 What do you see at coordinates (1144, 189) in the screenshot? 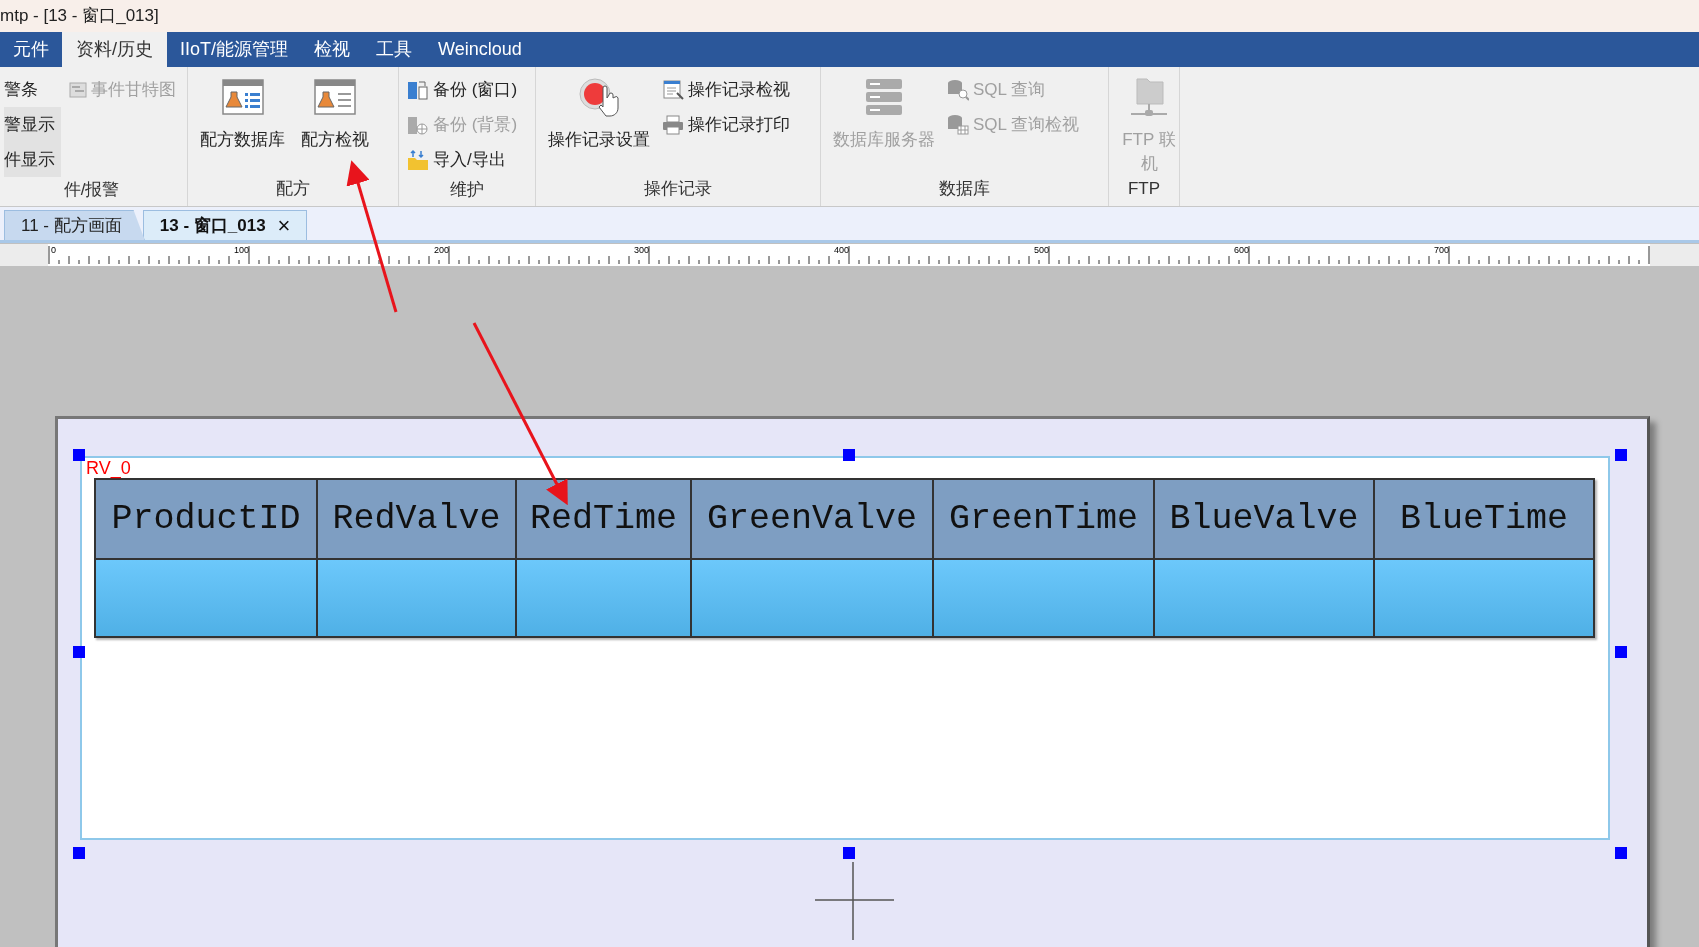
I see `ribbon-group-label: FTP` at bounding box center [1144, 189].